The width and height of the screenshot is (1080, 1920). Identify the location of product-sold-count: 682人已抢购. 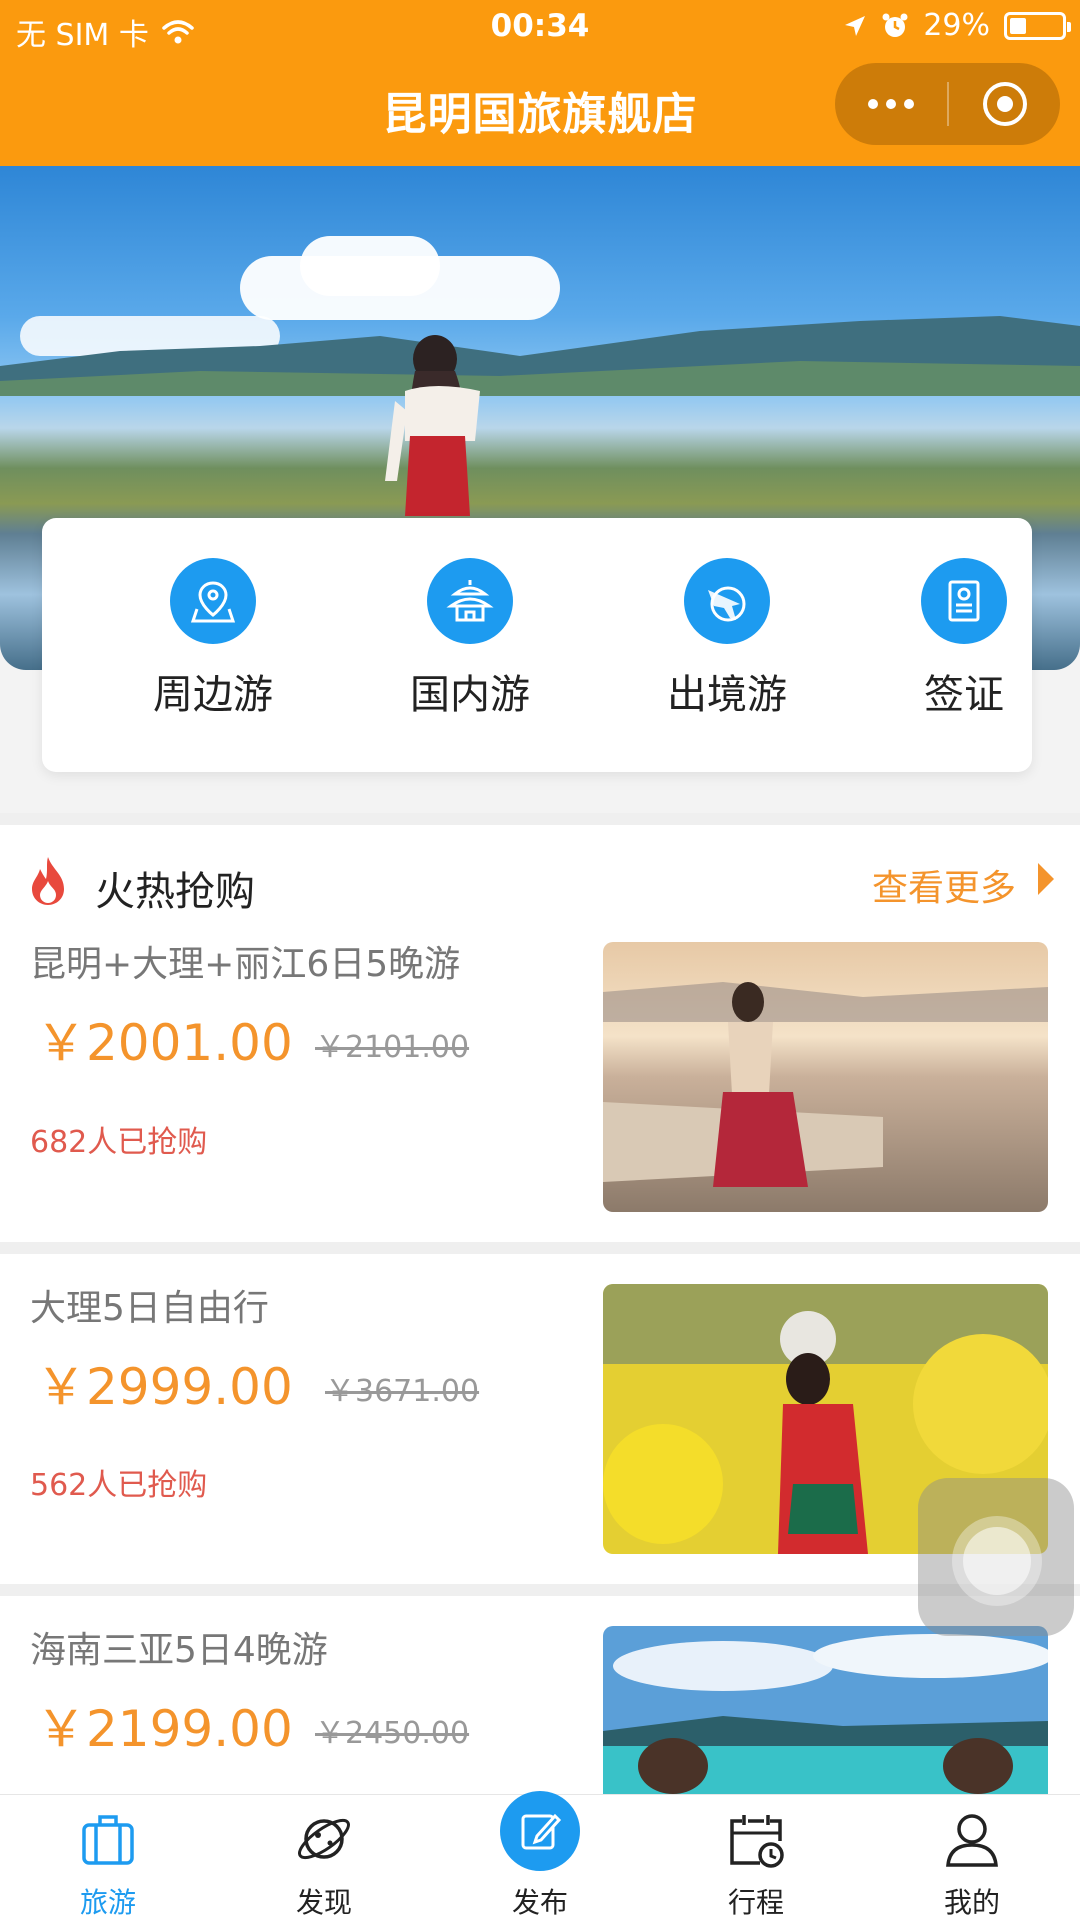
(119, 1142).